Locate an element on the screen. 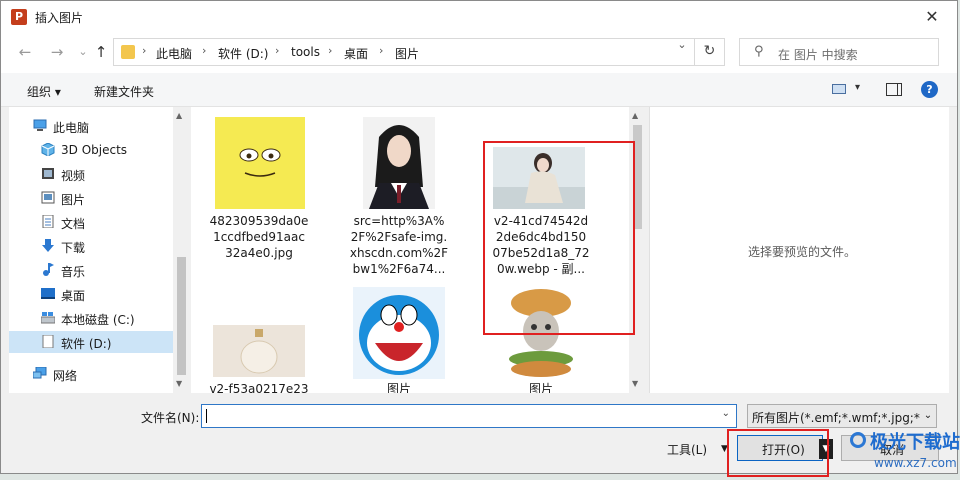  sidebar-item-label: 此电脑 is located at coordinates (71, 128).